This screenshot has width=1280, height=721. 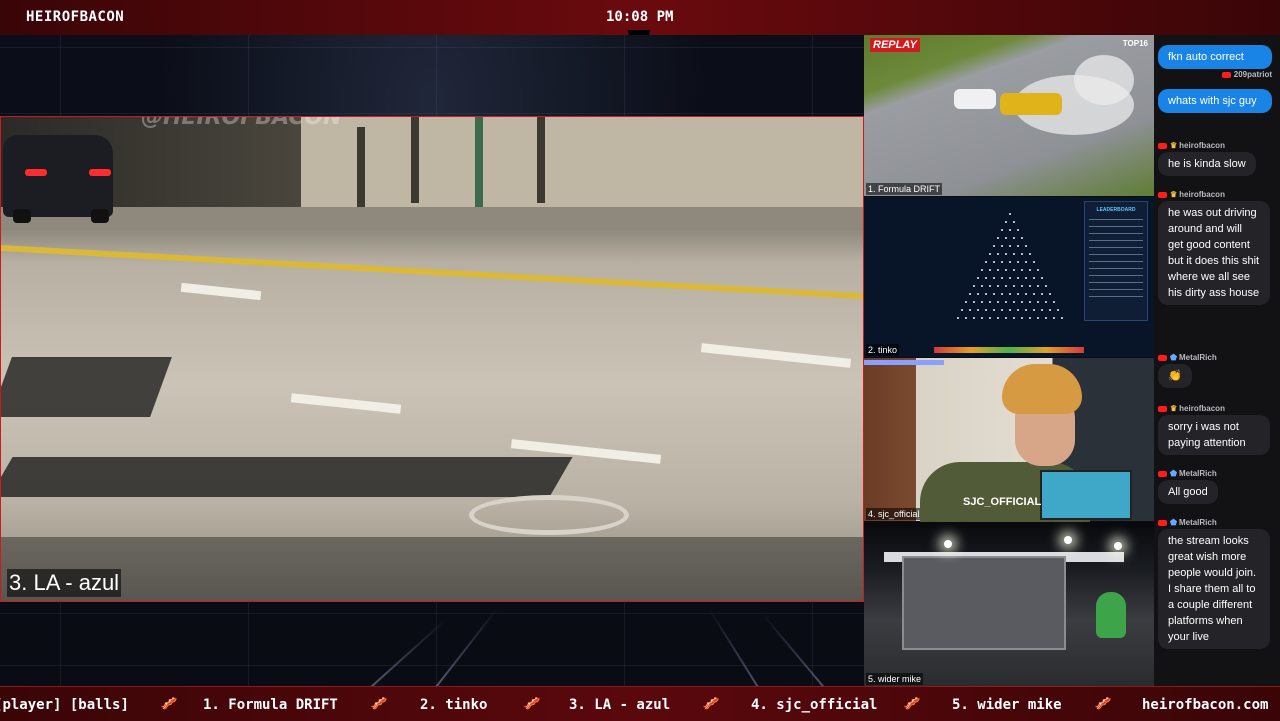 What do you see at coordinates (58, 179) in the screenshot?
I see `car` at bounding box center [58, 179].